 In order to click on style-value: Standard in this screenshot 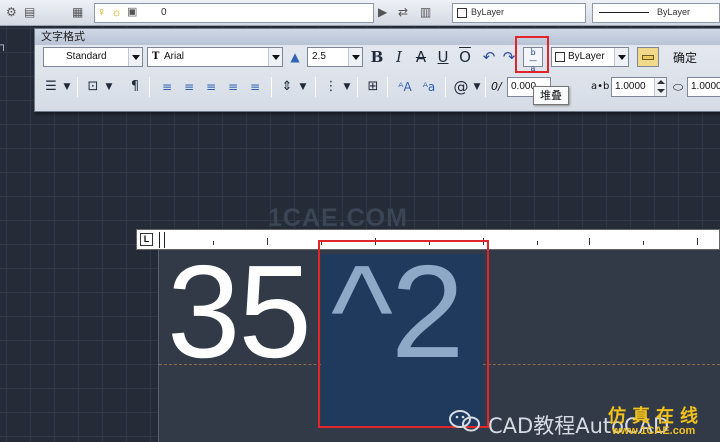, I will do `click(86, 56)`.